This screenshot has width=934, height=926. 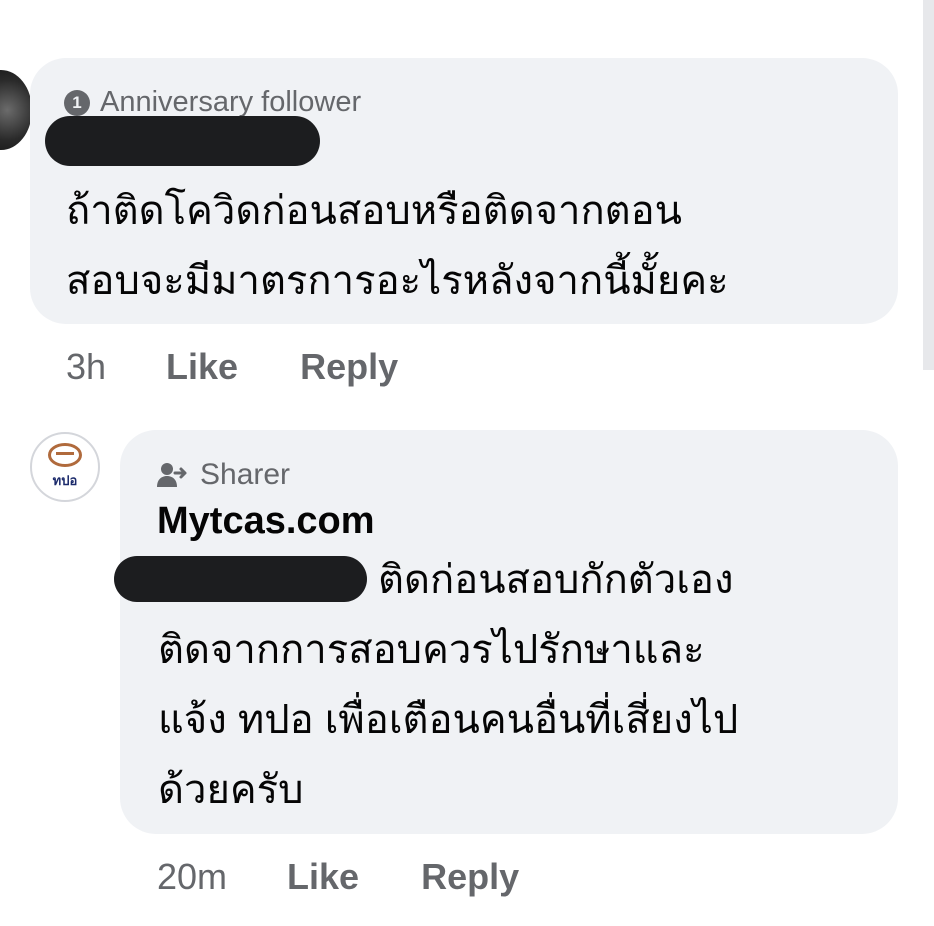 I want to click on sharer-badge: Sharer, so click(x=223, y=475).